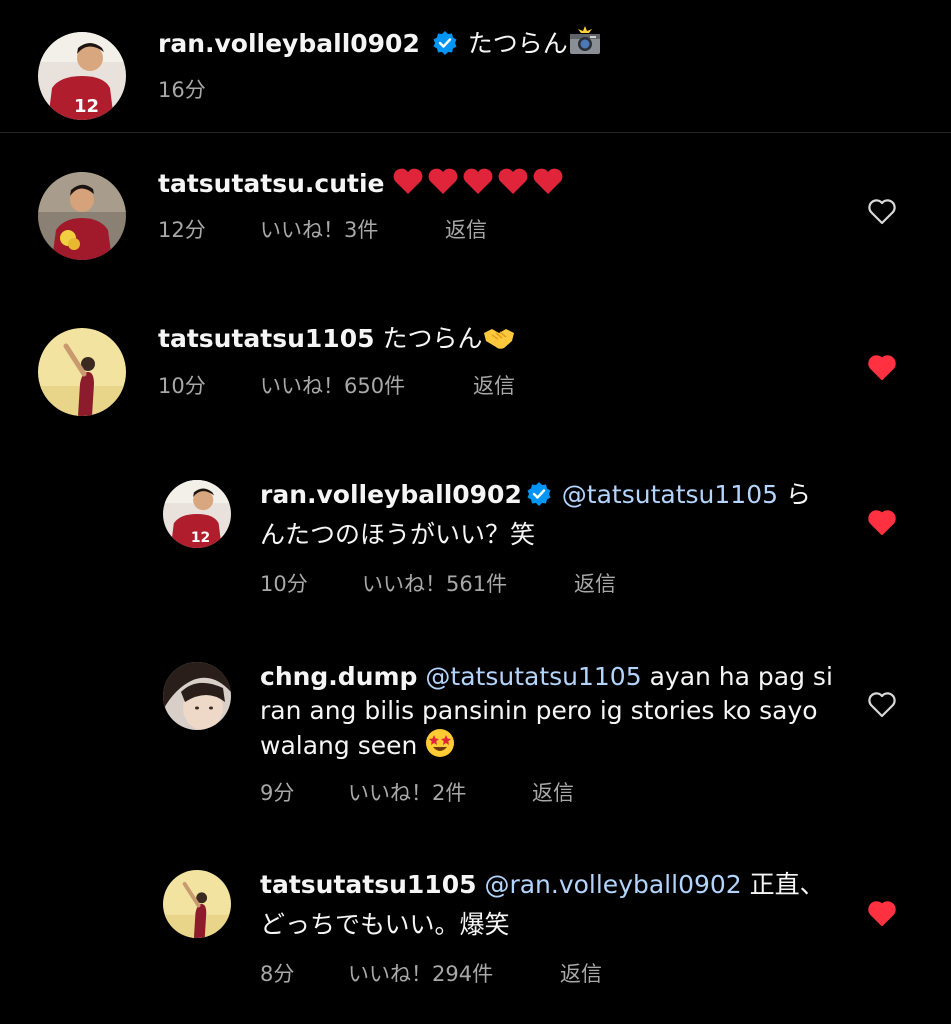 The height and width of the screenshot is (1024, 951). I want to click on comment-body: んたつのほうがいい？笑, so click(398, 534).